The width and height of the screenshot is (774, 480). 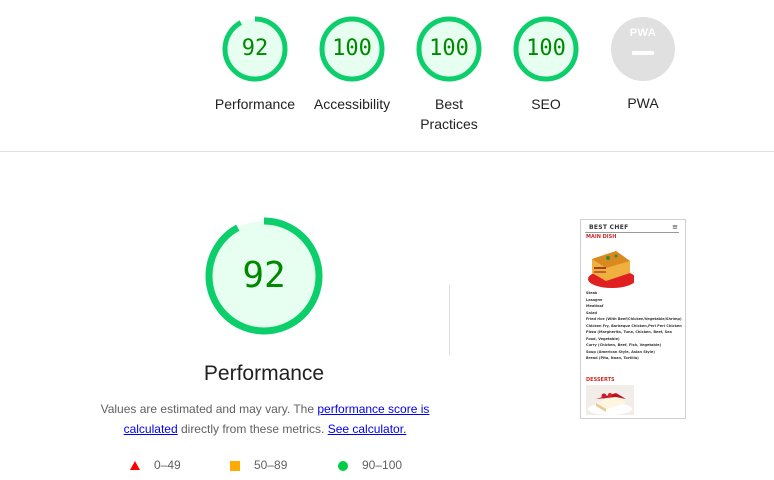 I want to click on performance-gauge-large: 92, so click(x=264, y=276).